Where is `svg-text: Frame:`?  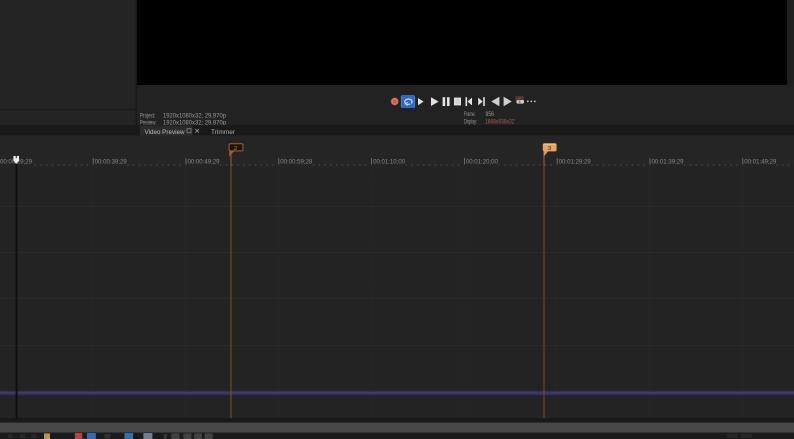 svg-text: Frame: is located at coordinates (470, 114).